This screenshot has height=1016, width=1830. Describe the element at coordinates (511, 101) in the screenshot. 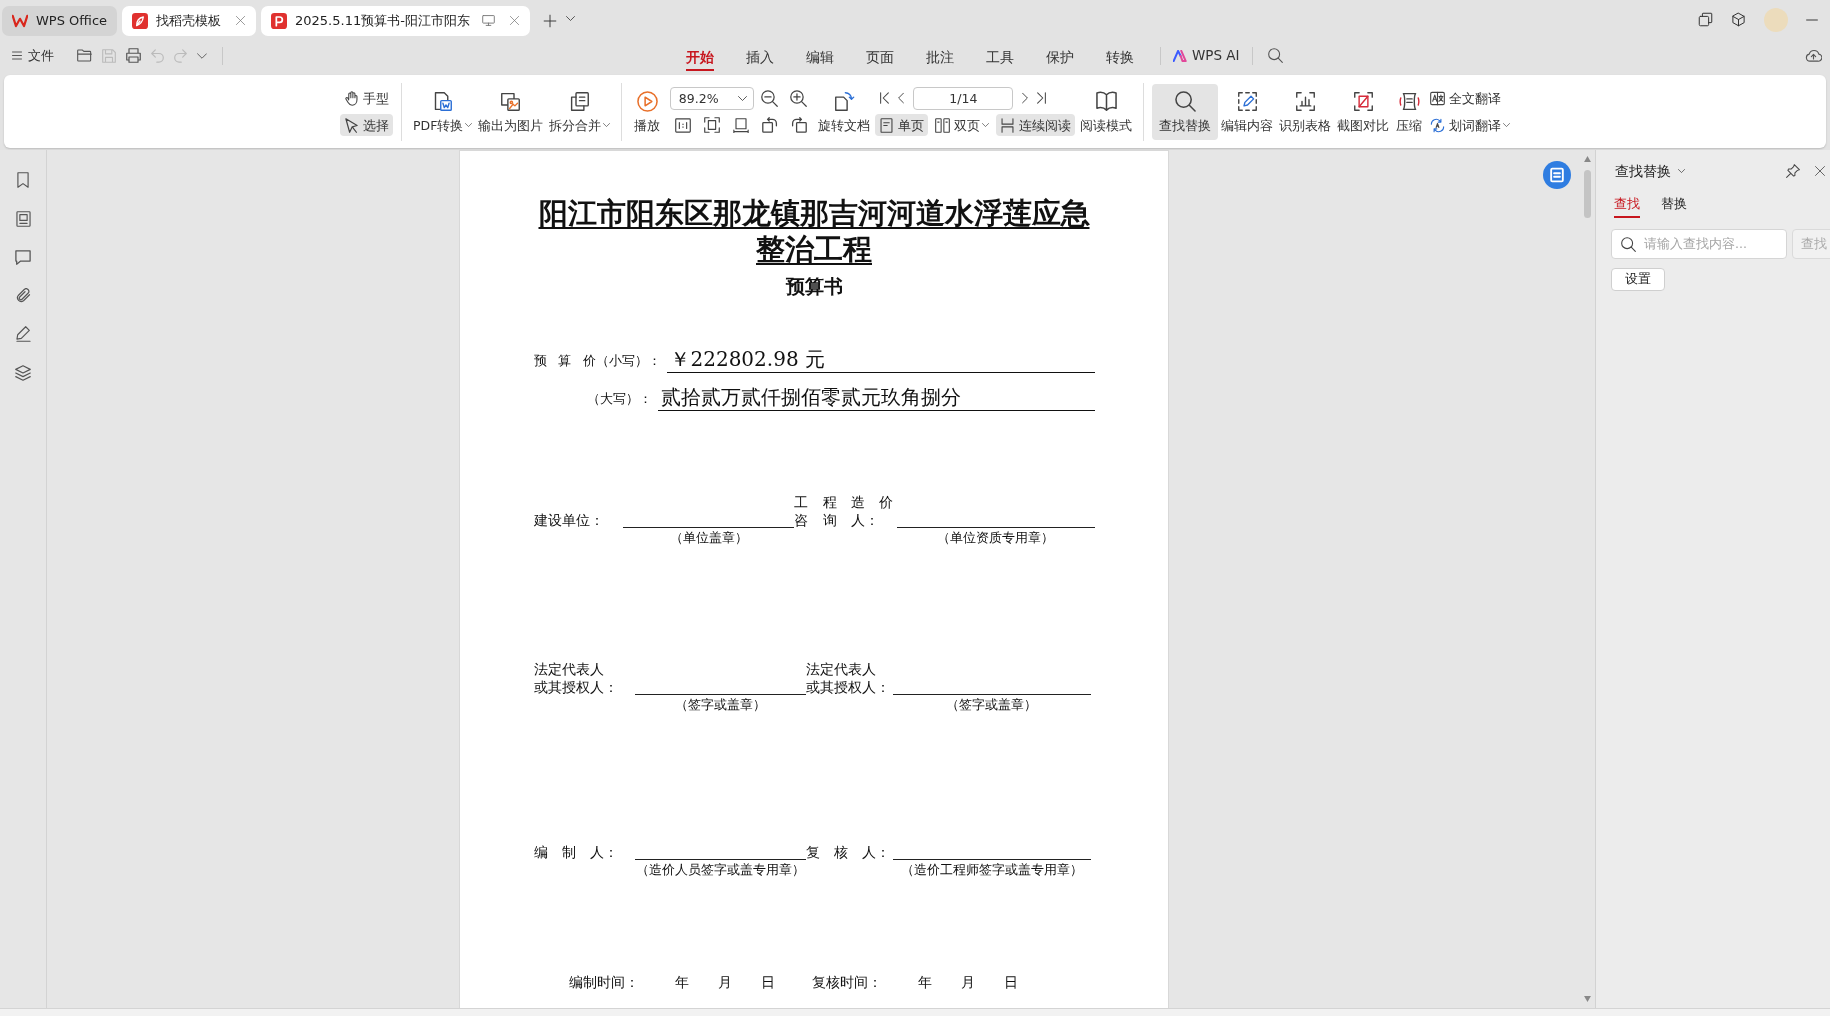

I see `image-export-icon` at that location.